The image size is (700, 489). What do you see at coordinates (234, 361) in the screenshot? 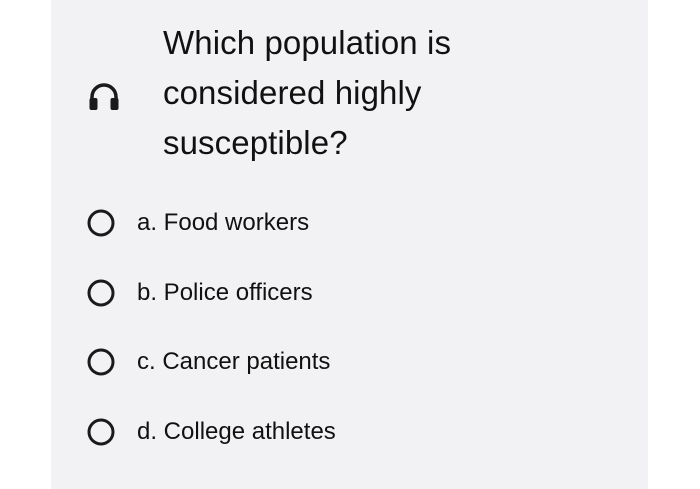
I see `option-label: c. Cancer patients` at bounding box center [234, 361].